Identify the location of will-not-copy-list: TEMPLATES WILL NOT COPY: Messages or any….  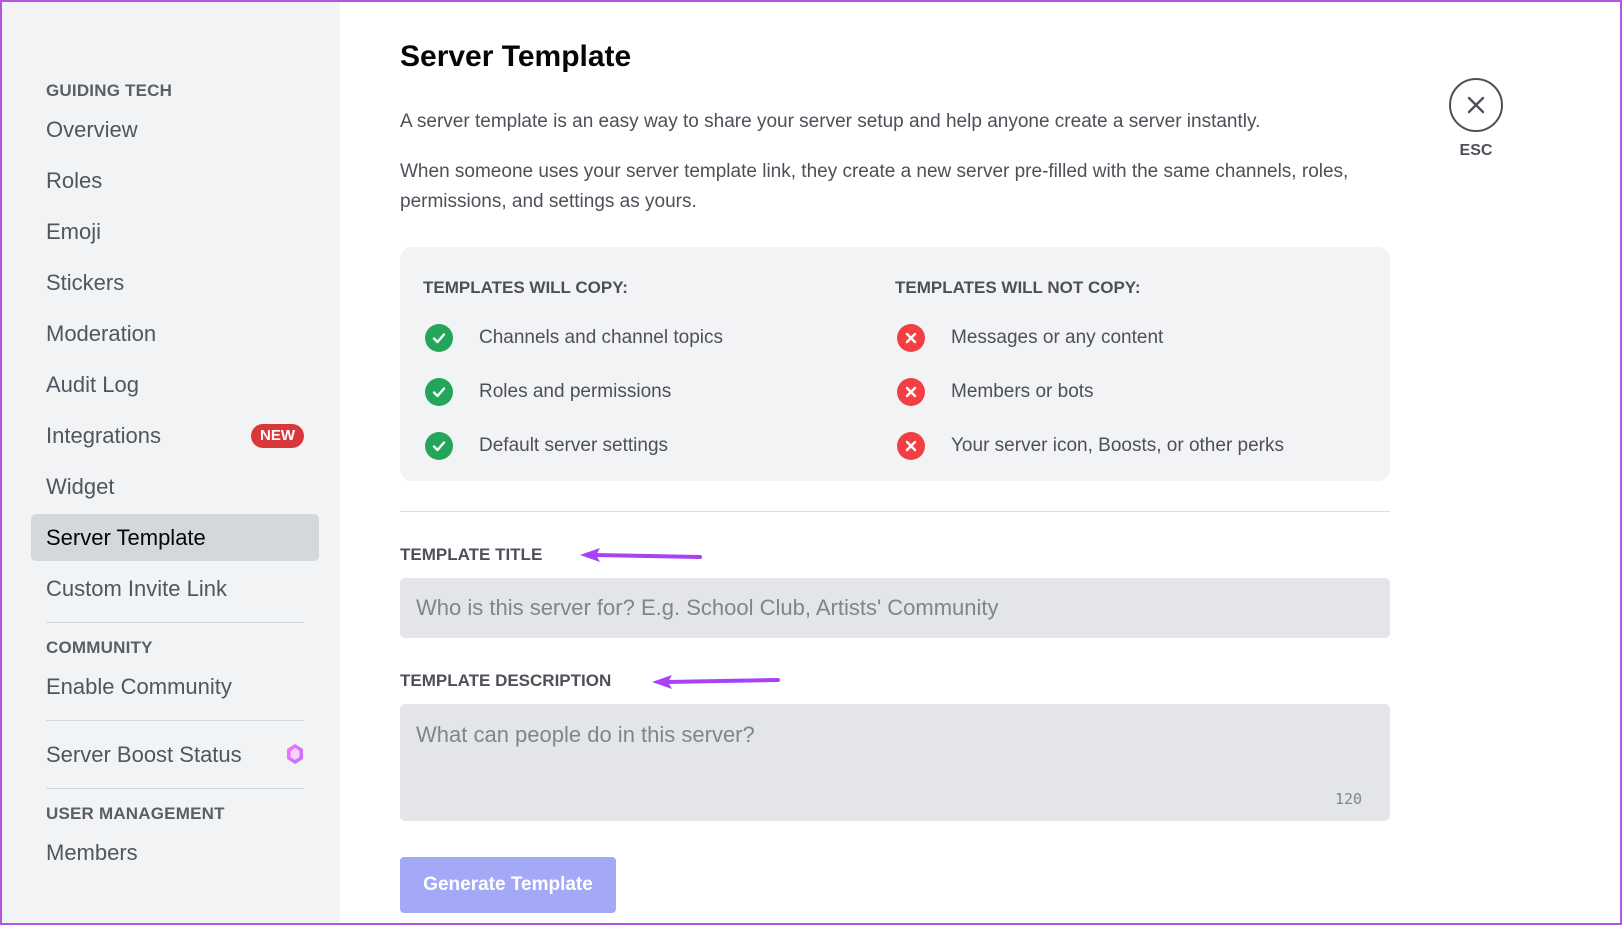
(1089, 373).